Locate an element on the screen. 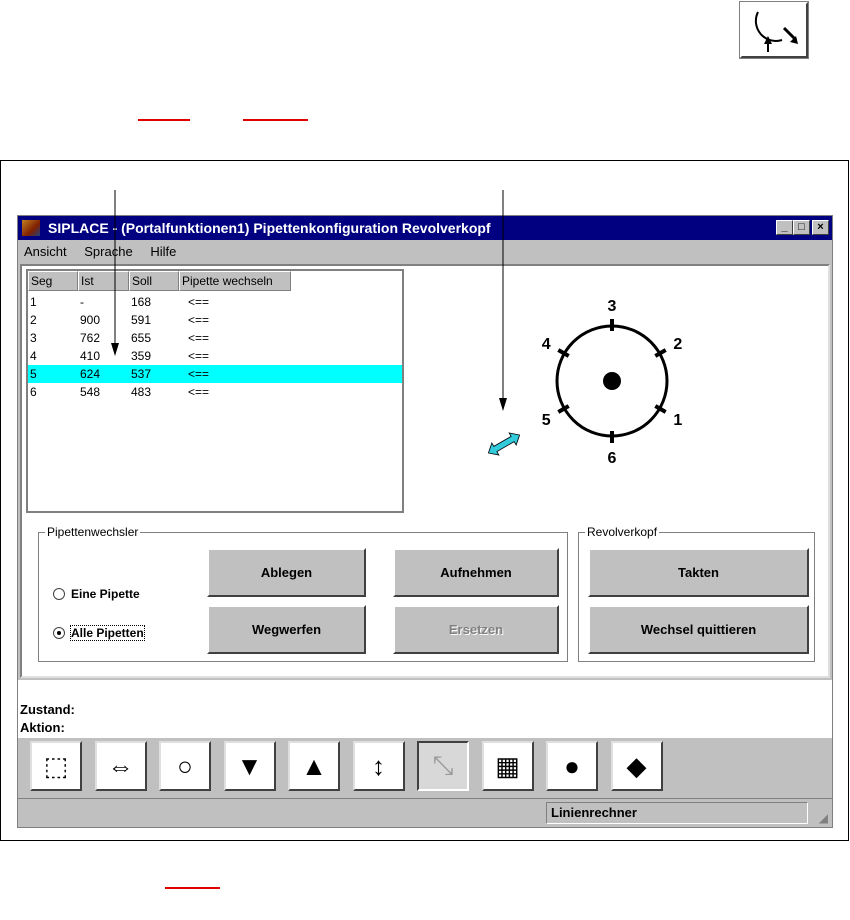 The height and width of the screenshot is (920, 850). zustand-label: Zustand: is located at coordinates (47, 709).